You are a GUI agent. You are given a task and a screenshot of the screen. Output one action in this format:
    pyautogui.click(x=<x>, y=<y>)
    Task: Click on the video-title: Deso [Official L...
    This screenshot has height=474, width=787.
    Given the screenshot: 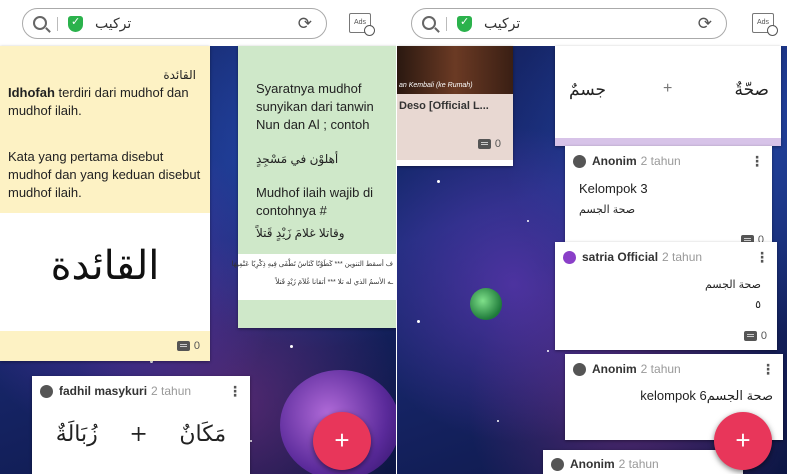 What is the action you would take?
    pyautogui.click(x=444, y=106)
    